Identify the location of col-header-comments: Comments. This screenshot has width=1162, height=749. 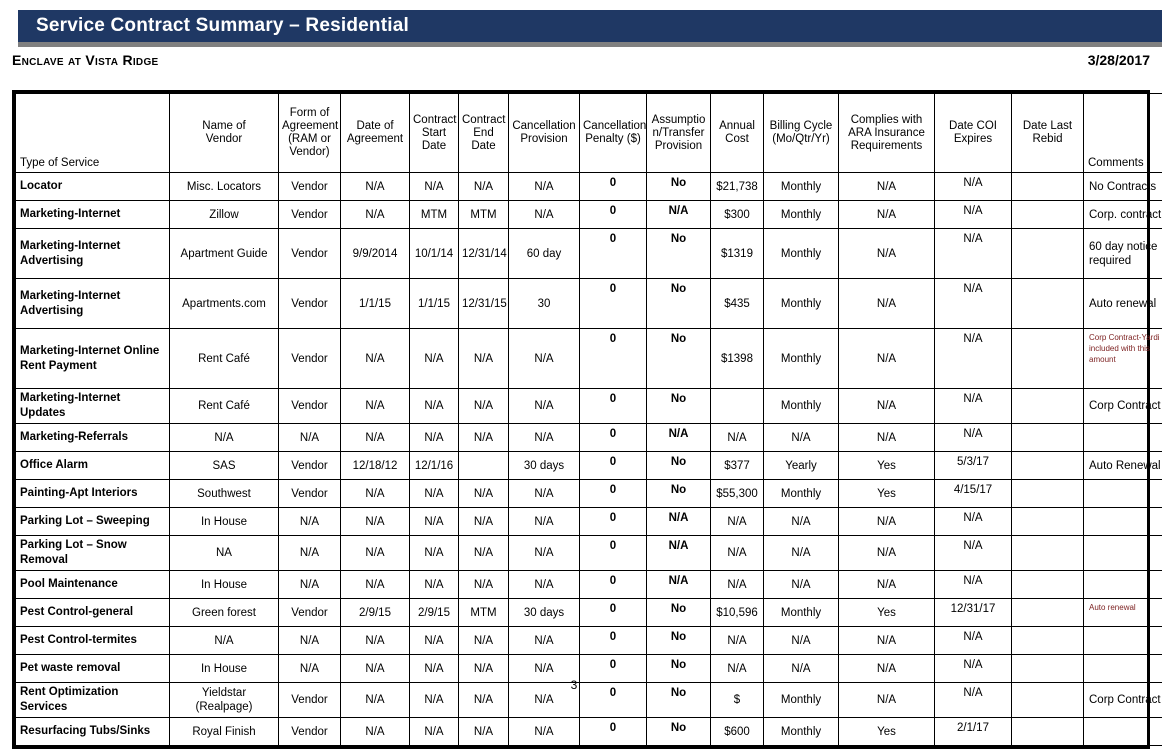
(1123, 133).